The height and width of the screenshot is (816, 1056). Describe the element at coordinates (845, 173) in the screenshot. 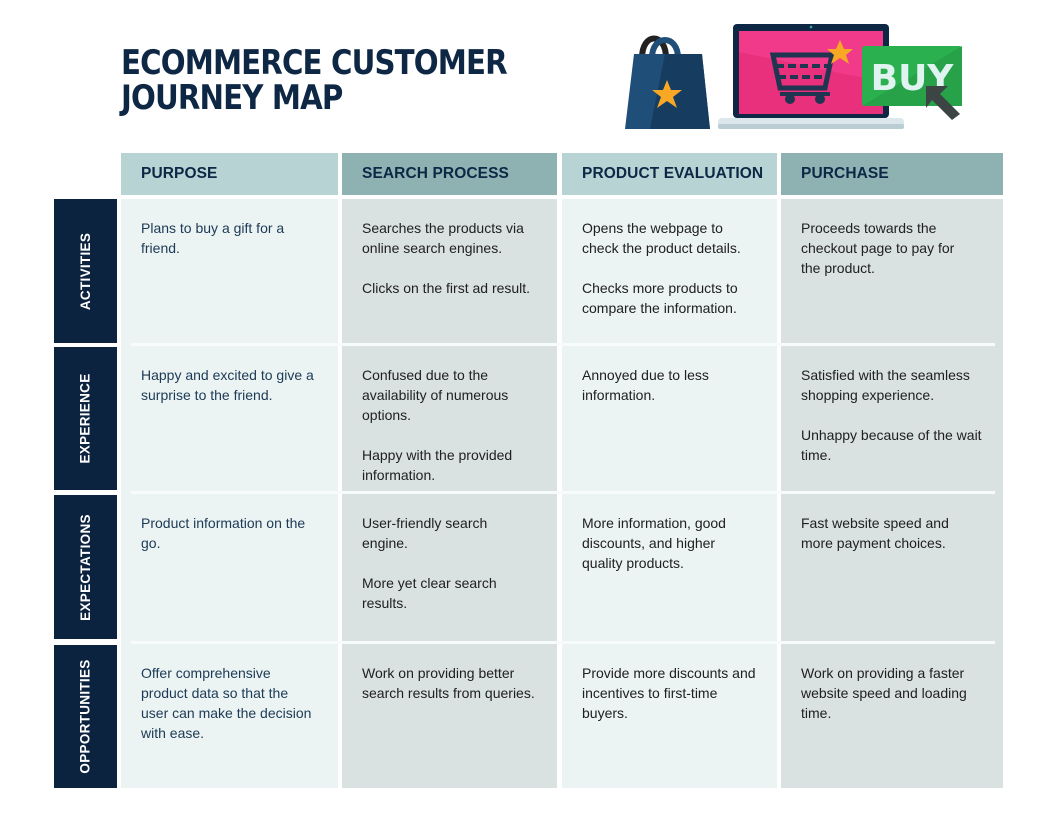

I see `column-header-label: PURCHASE` at that location.